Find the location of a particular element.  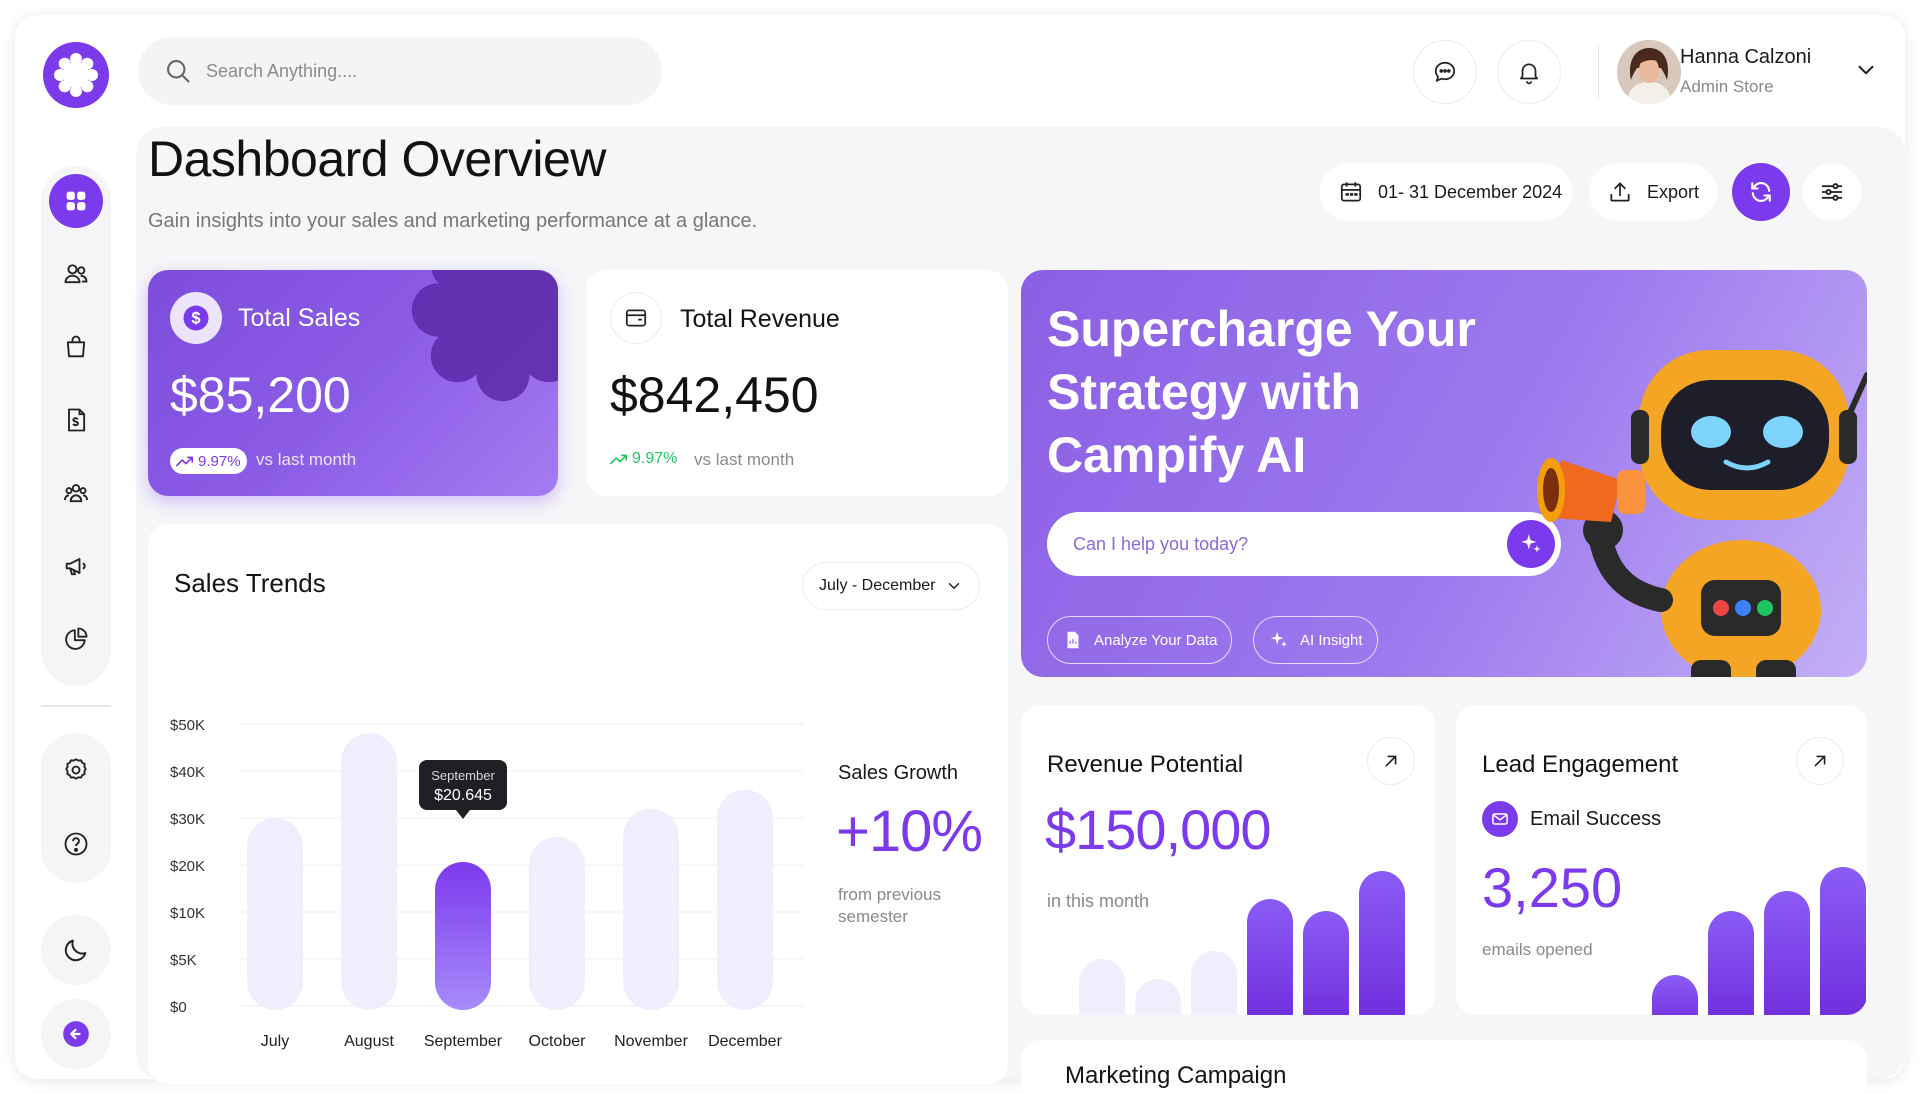

logo-icon is located at coordinates (76, 75).